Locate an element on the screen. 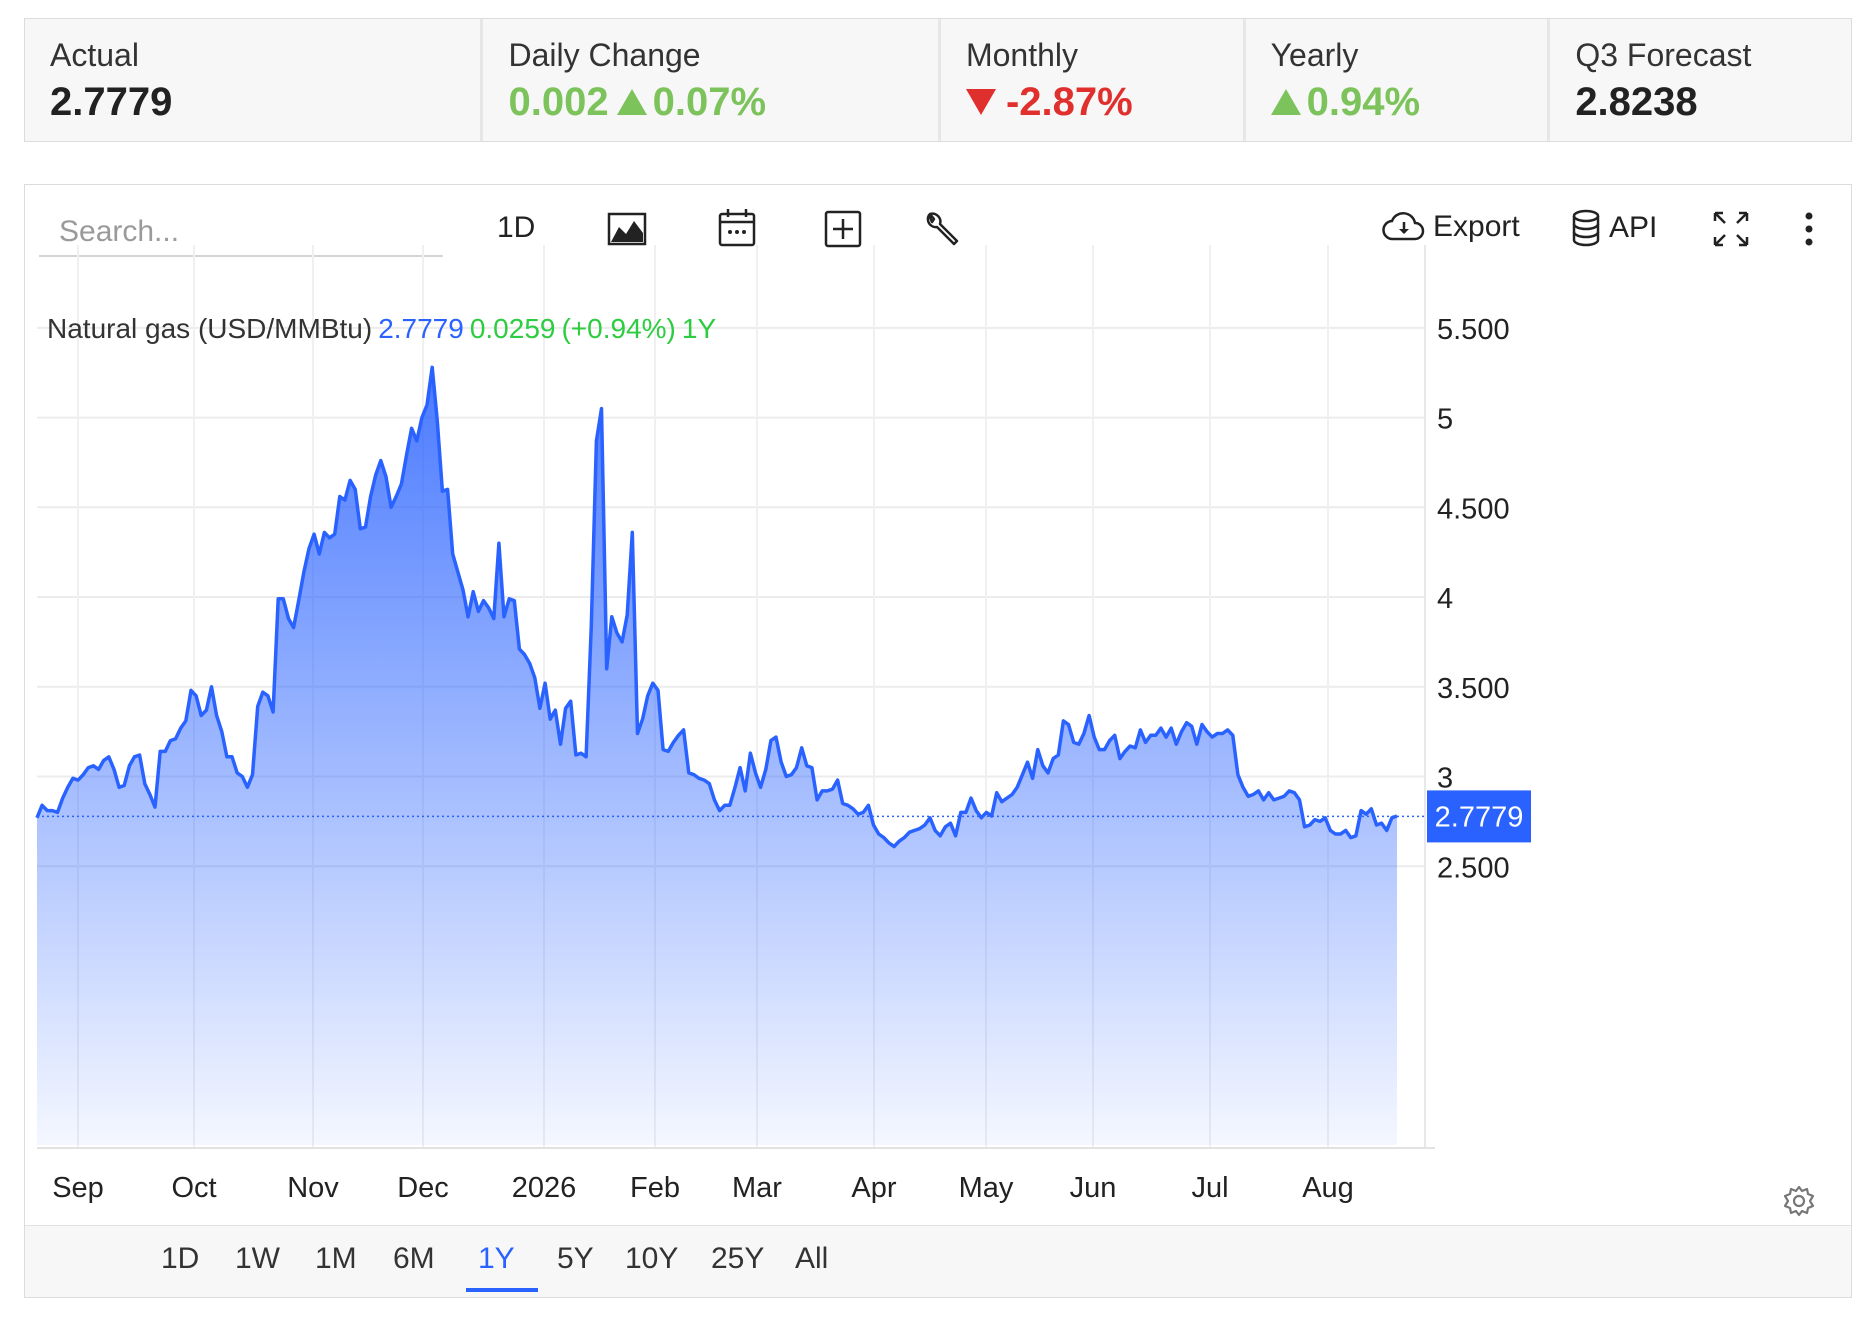 The height and width of the screenshot is (1320, 1876). stat-value: 2.8238 is located at coordinates (1713, 102).